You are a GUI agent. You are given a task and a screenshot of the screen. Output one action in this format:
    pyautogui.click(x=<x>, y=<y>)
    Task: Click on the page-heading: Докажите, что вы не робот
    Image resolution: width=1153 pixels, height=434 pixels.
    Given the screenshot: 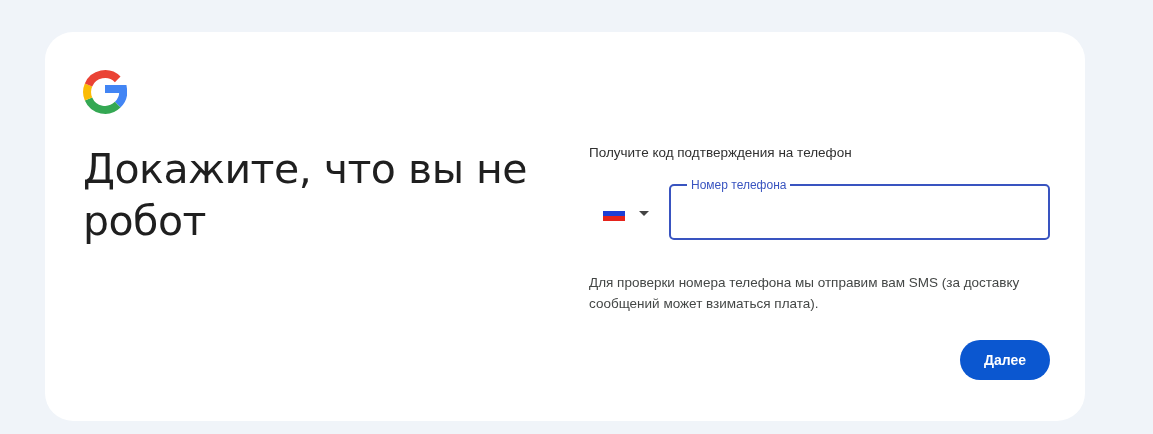 What is the action you would take?
    pyautogui.click(x=306, y=195)
    